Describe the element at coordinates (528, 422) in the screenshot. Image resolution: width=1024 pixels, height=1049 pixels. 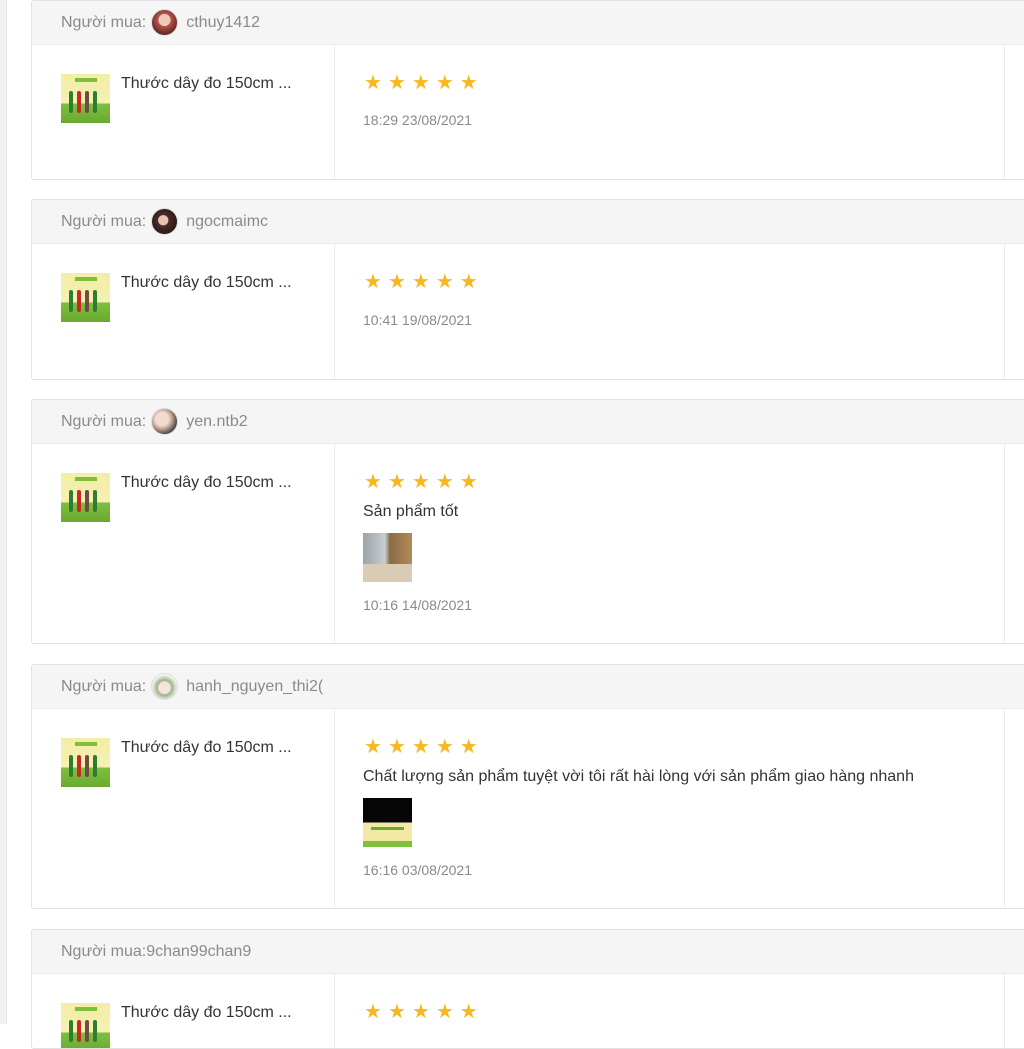
I see `review-header: Người mua: yen.ntb2` at that location.